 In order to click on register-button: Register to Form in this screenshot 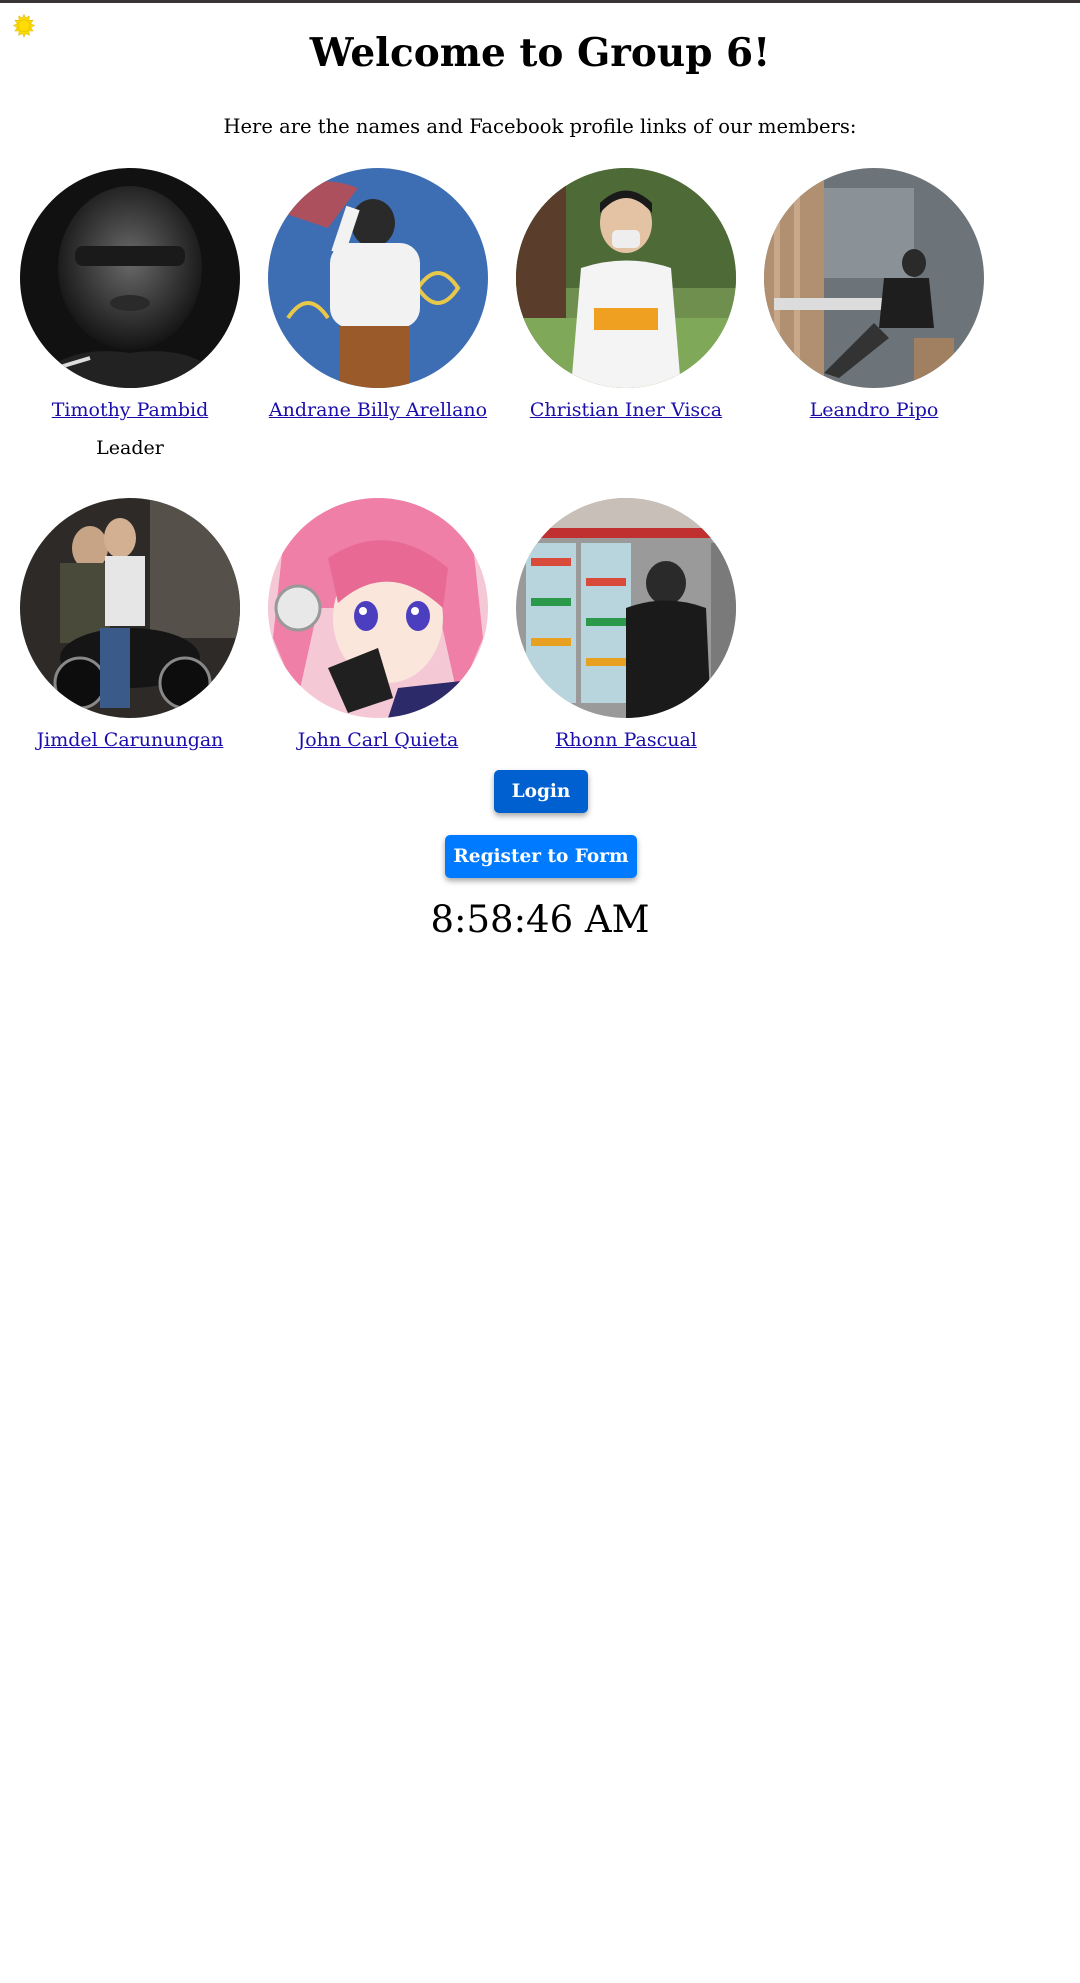, I will do `click(541, 856)`.